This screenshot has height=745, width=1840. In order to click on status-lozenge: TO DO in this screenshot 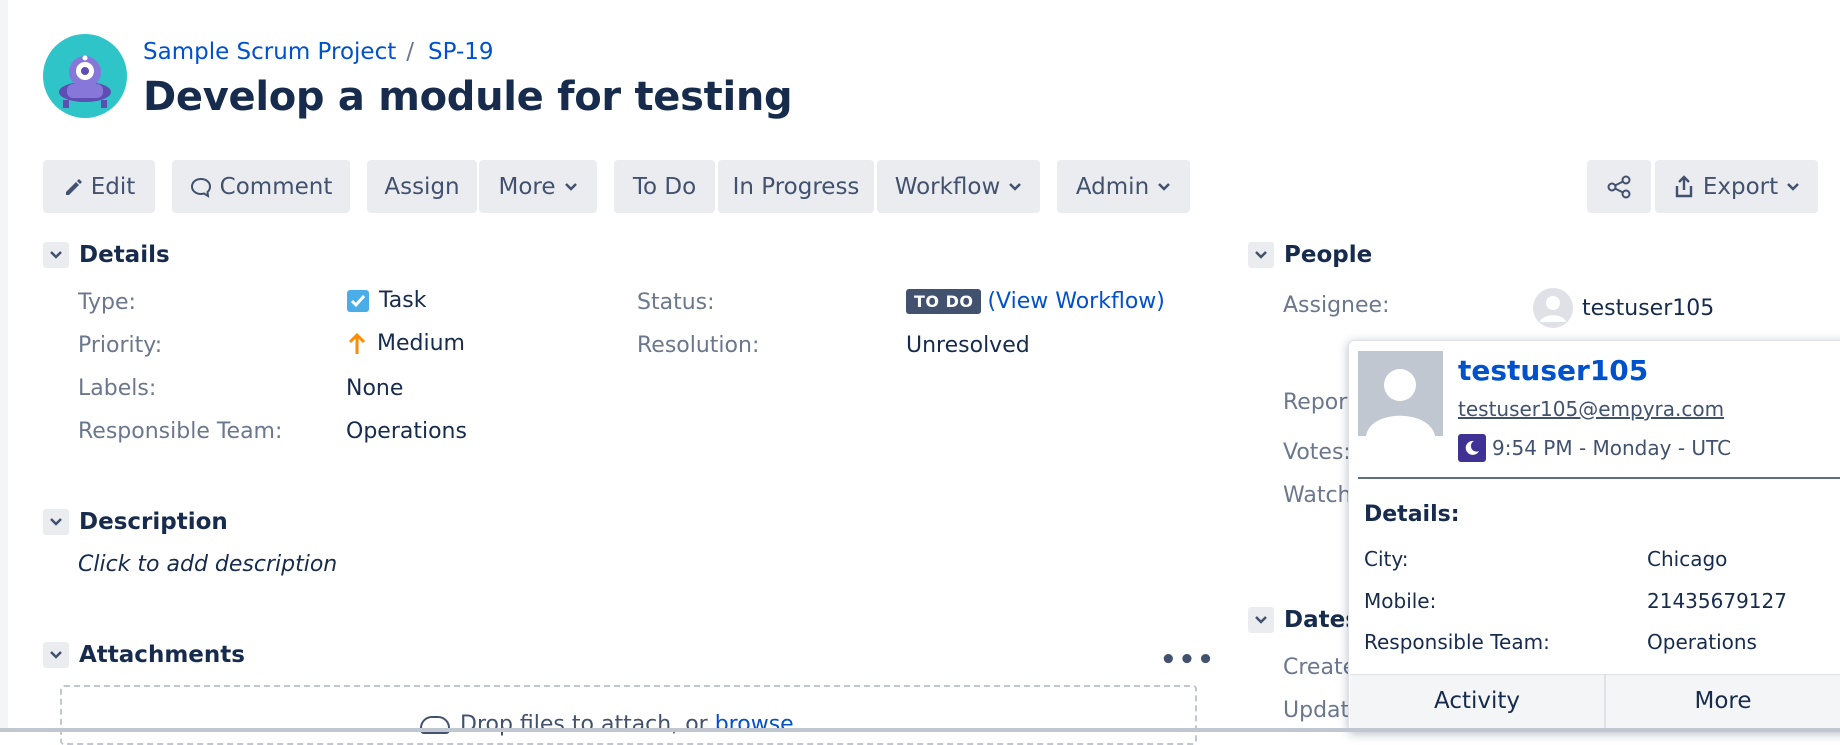, I will do `click(944, 301)`.